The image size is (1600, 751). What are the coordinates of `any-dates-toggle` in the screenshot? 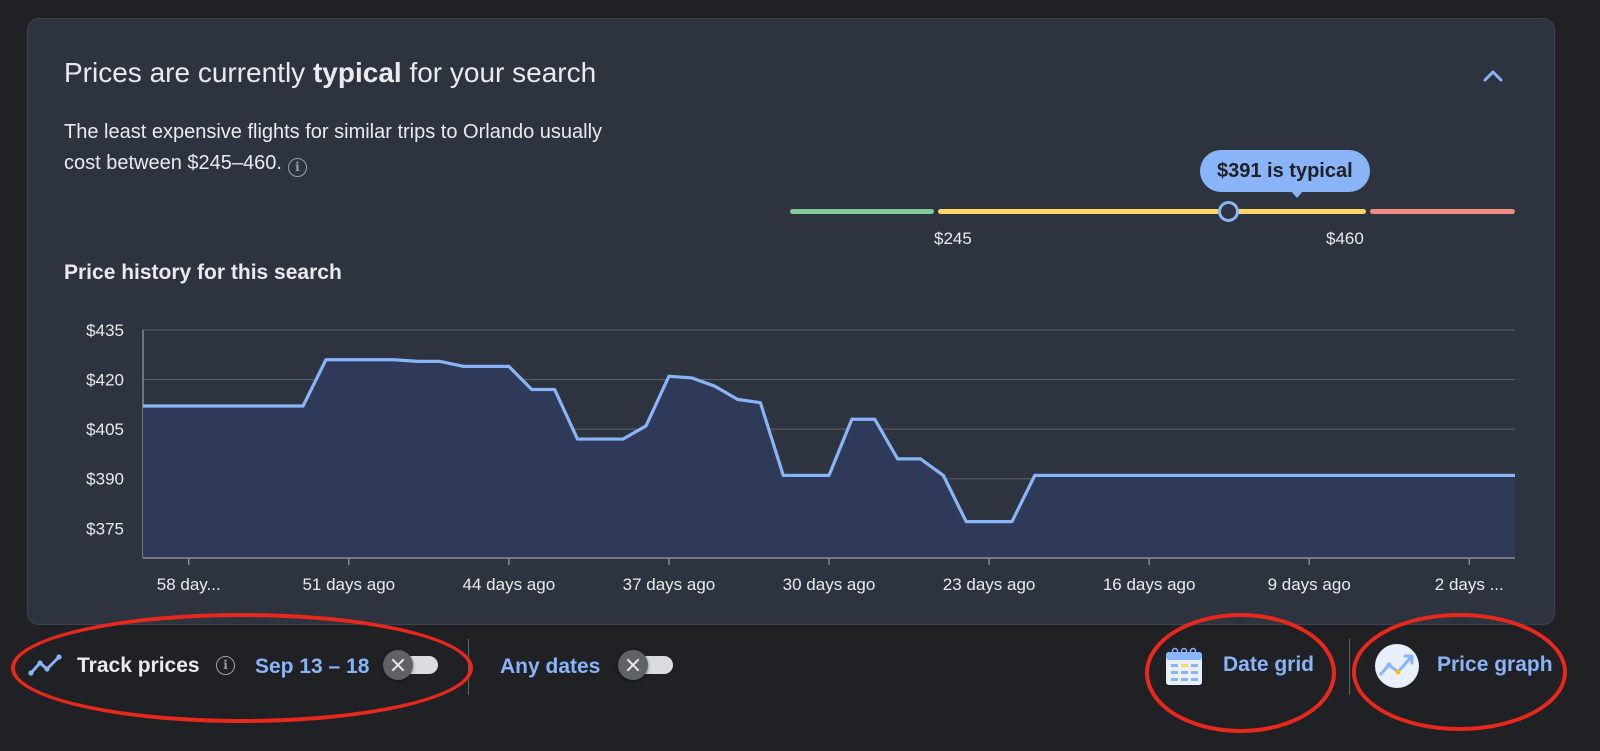 It's located at (646, 665).